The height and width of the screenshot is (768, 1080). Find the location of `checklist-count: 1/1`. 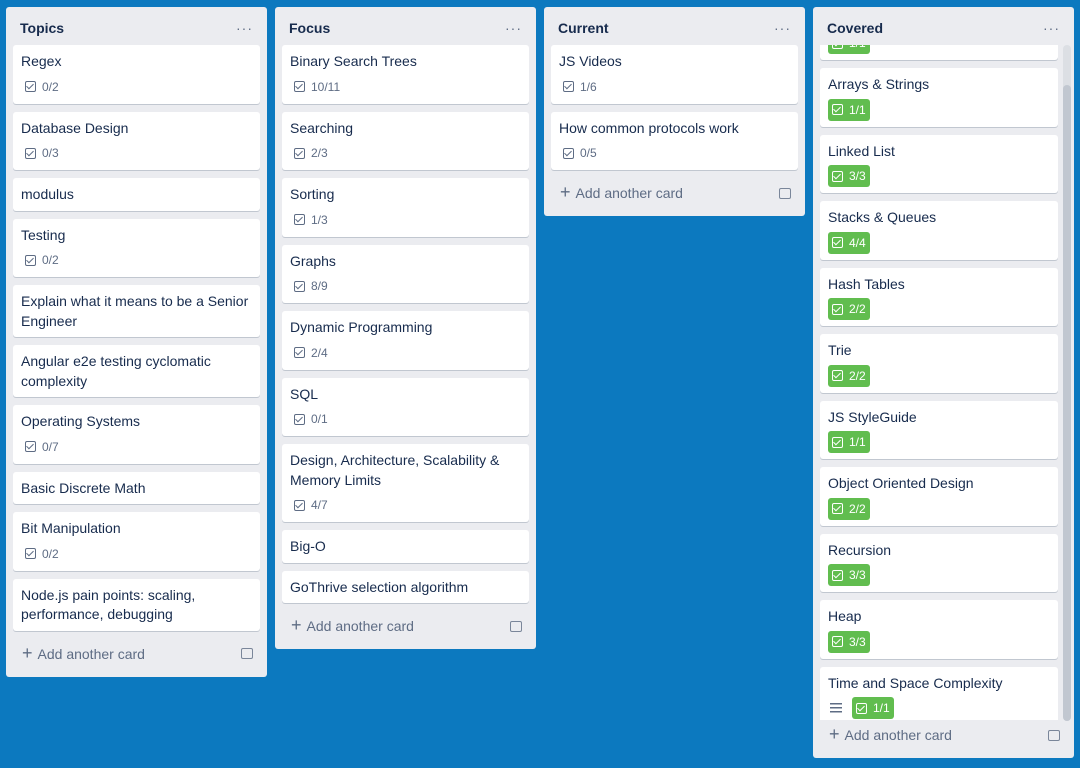

checklist-count: 1/1 is located at coordinates (881, 708).